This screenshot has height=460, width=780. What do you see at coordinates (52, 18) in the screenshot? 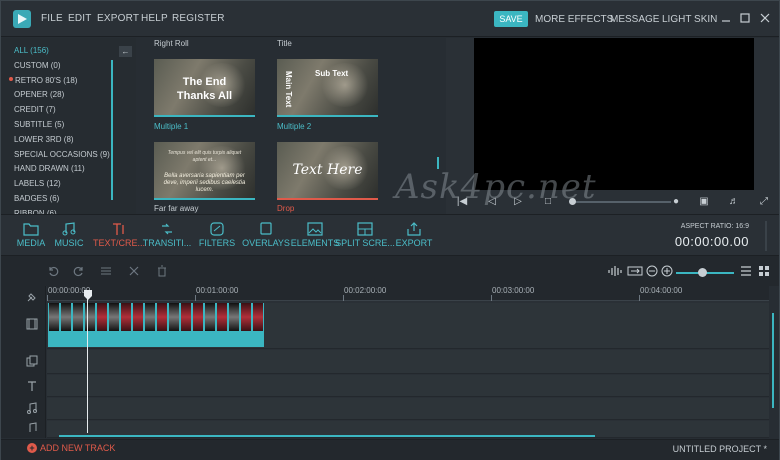
I see `menu-file: FILE` at bounding box center [52, 18].